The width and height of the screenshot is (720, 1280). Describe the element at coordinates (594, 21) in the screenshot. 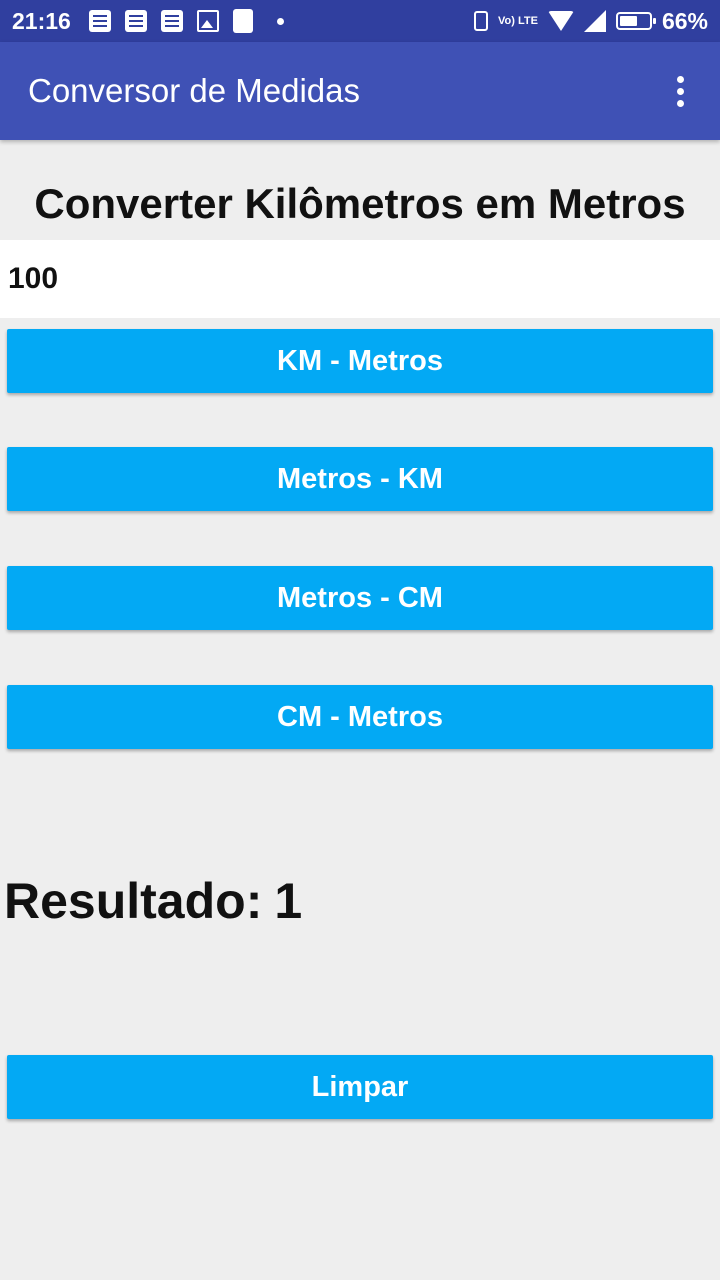

I see `signal-icon` at that location.